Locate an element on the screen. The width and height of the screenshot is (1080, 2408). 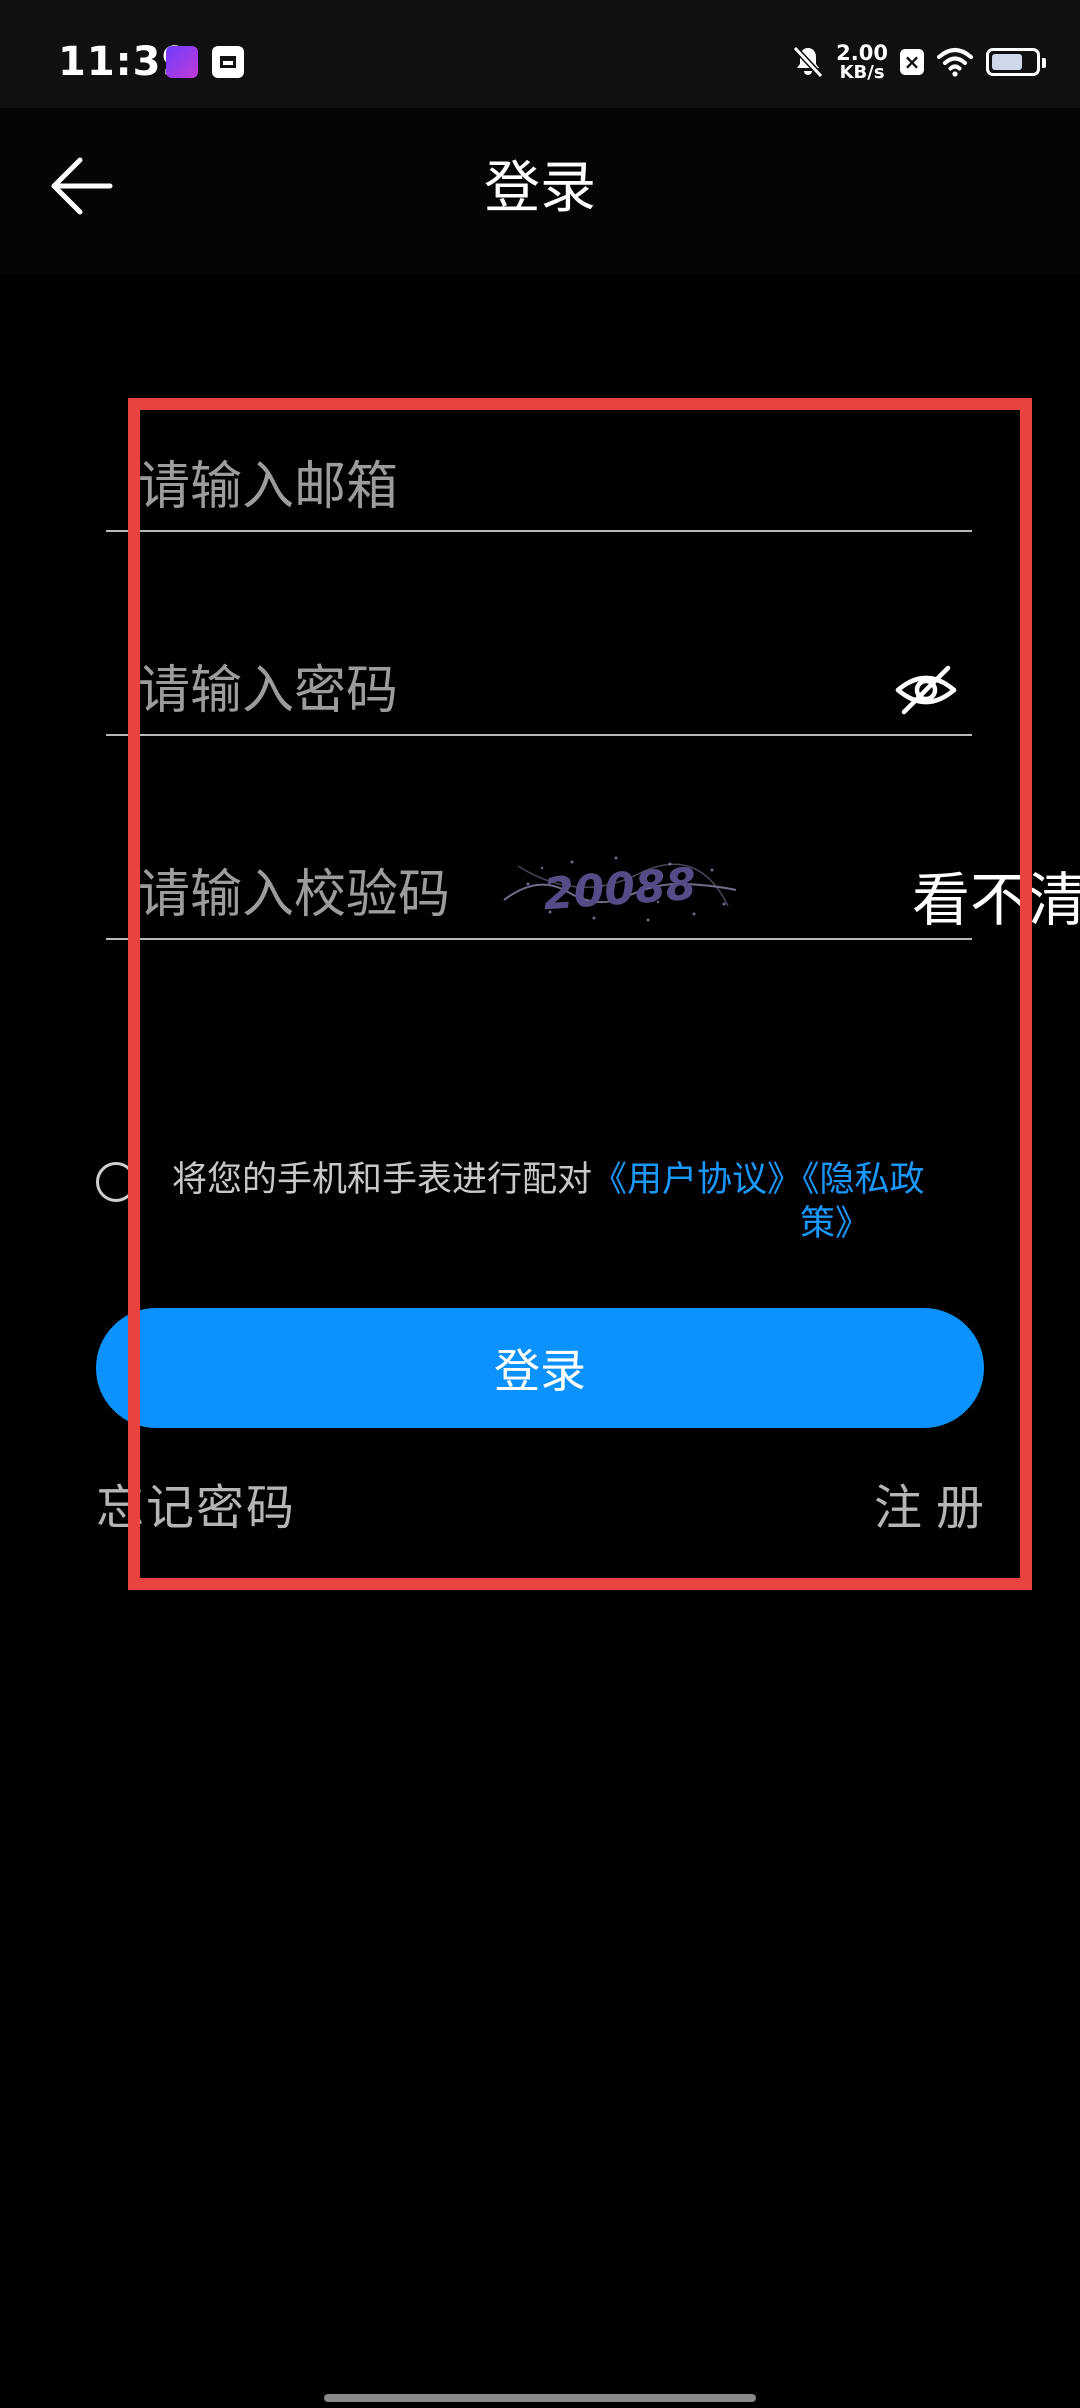
email-field is located at coordinates (538, 487).